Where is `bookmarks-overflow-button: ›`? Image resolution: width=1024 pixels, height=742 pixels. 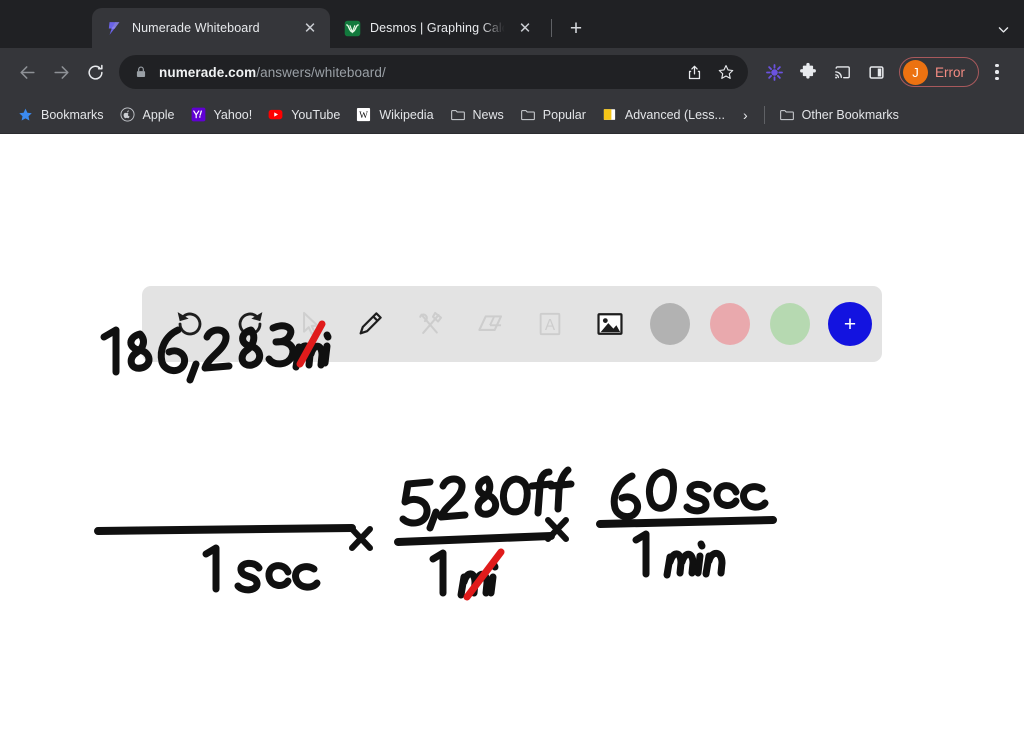 bookmarks-overflow-button: › is located at coordinates (745, 115).